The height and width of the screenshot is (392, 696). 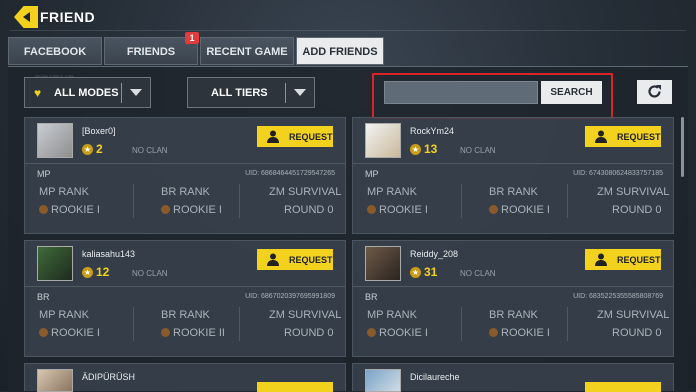 What do you see at coordinates (99, 131) in the screenshot?
I see `player-name: [Boxer0]` at bounding box center [99, 131].